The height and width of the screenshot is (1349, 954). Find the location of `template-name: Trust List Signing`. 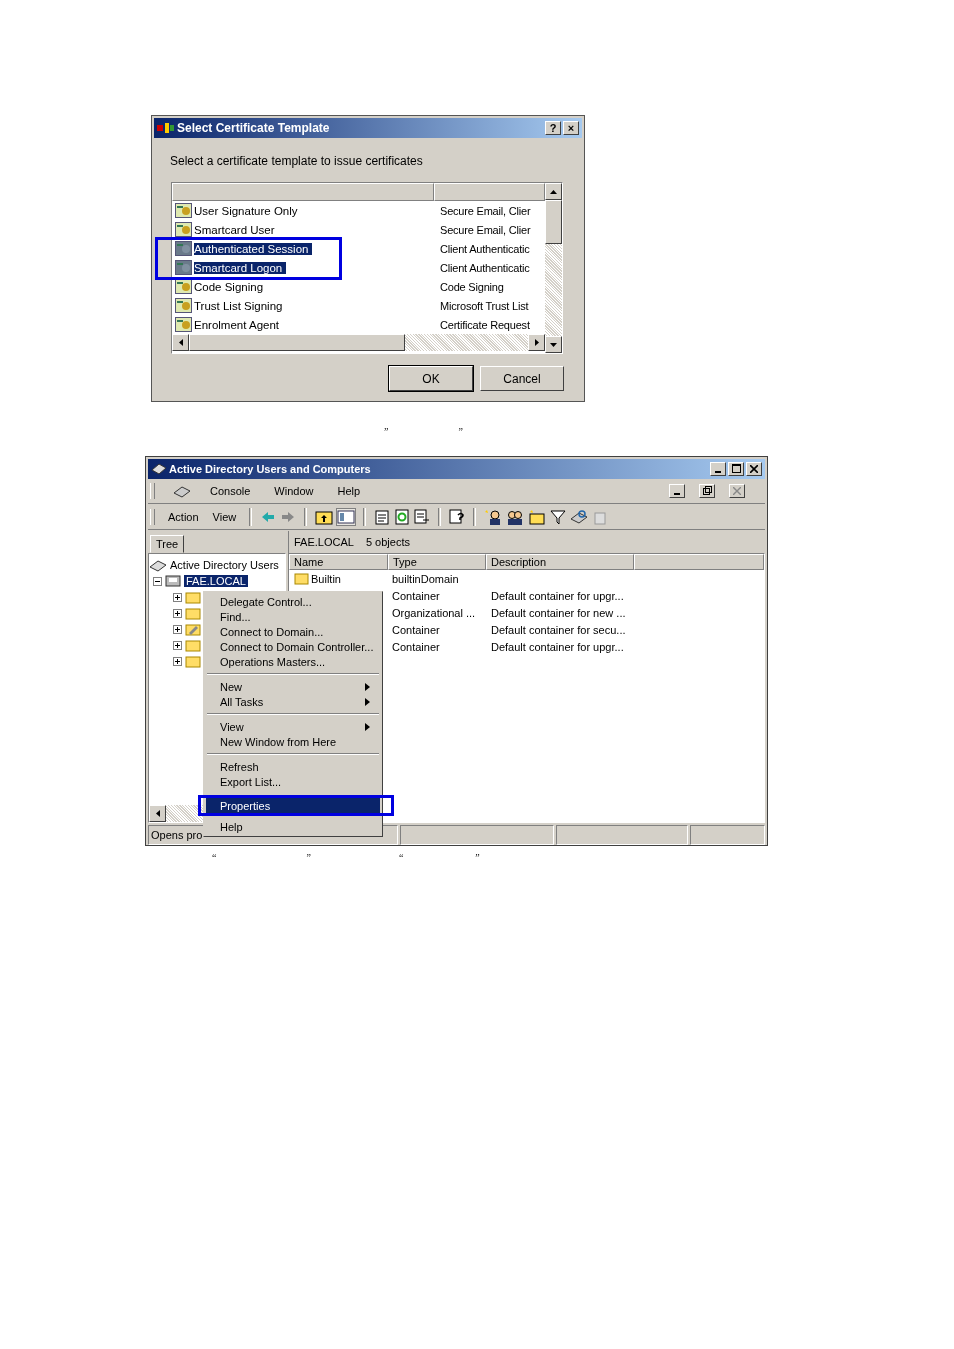

template-name: Trust List Signing is located at coordinates (238, 305).